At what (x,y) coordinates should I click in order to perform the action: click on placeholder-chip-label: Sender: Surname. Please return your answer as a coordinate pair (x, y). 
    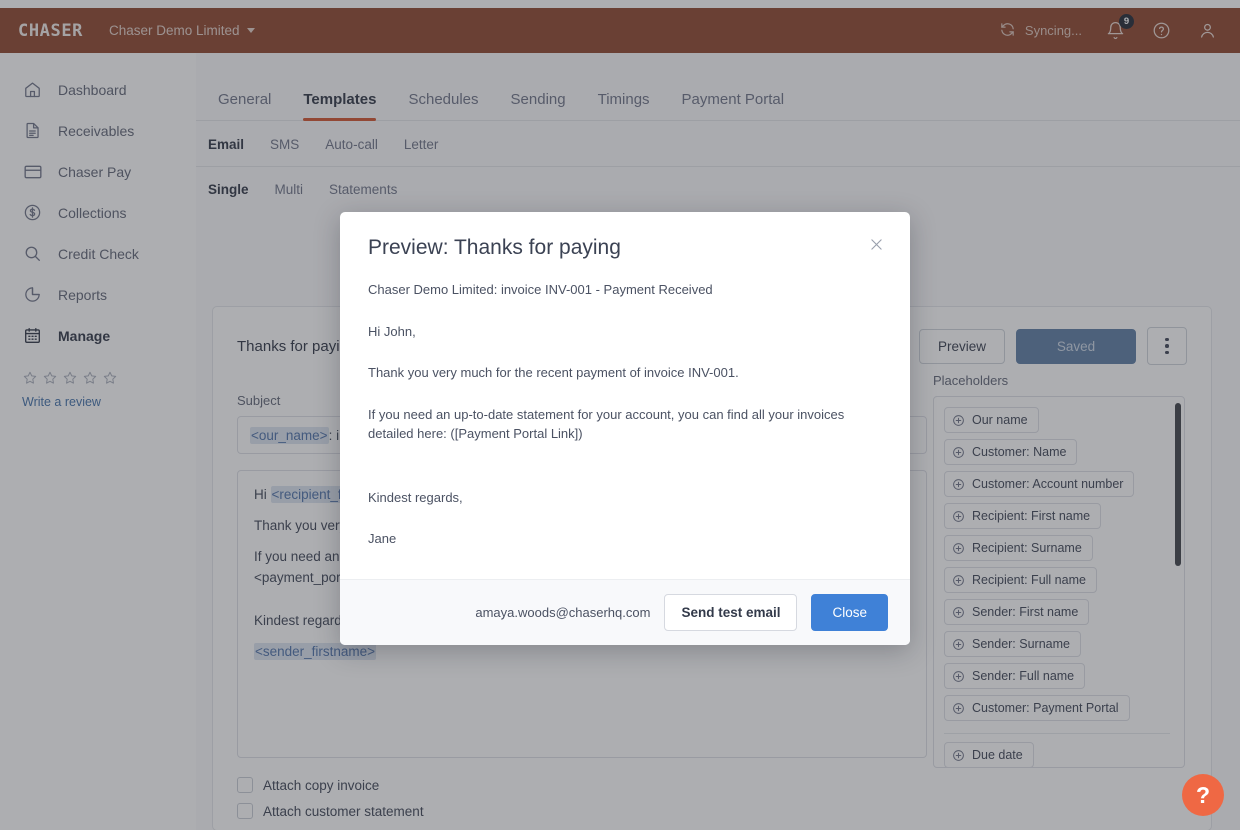
    Looking at the image, I should click on (1021, 644).